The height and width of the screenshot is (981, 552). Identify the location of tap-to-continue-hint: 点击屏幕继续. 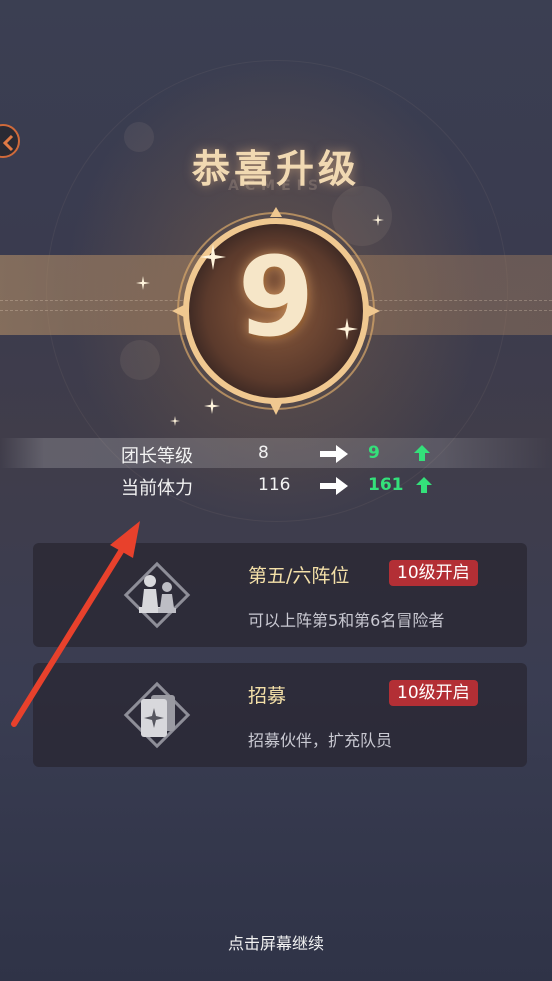
(276, 942).